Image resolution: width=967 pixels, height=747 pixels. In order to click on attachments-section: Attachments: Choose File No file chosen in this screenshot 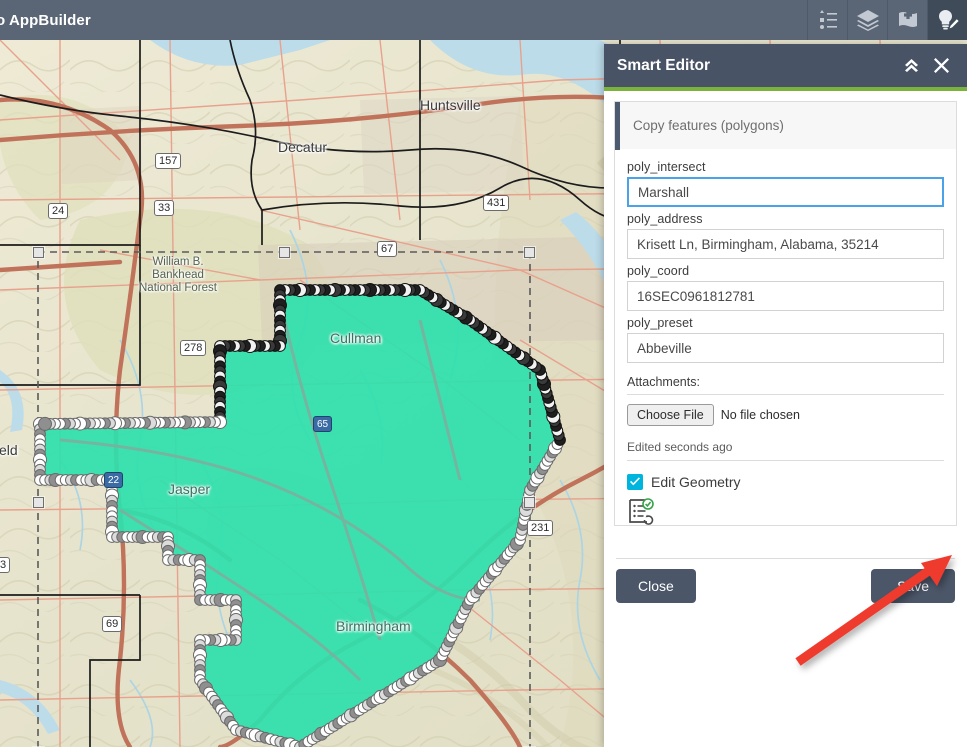, I will do `click(785, 395)`.